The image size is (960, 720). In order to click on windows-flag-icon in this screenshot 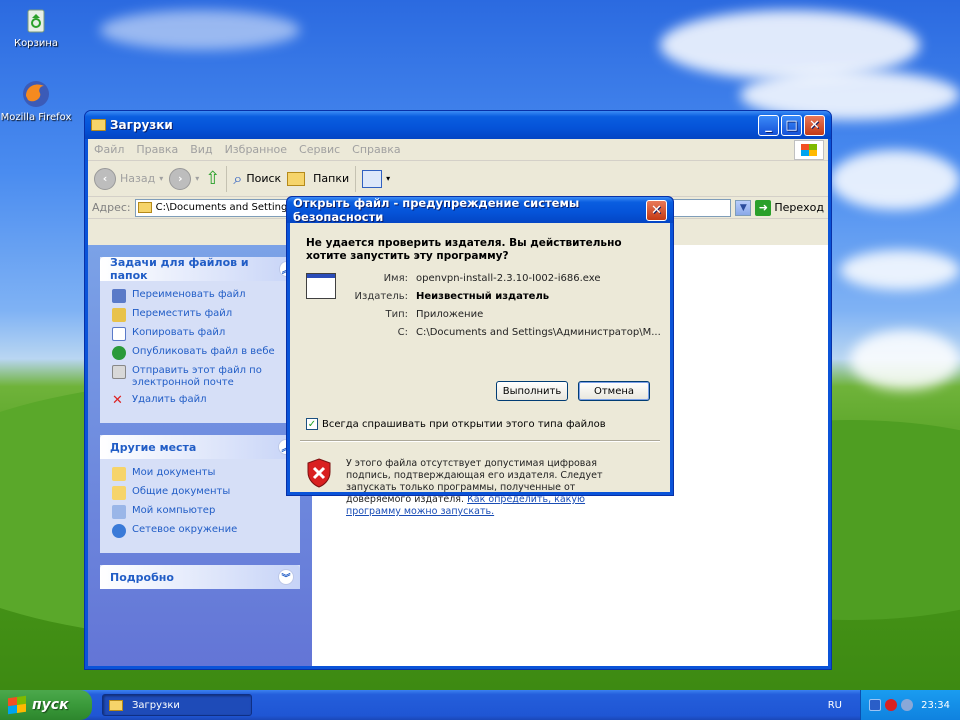, I will do `click(17, 705)`.